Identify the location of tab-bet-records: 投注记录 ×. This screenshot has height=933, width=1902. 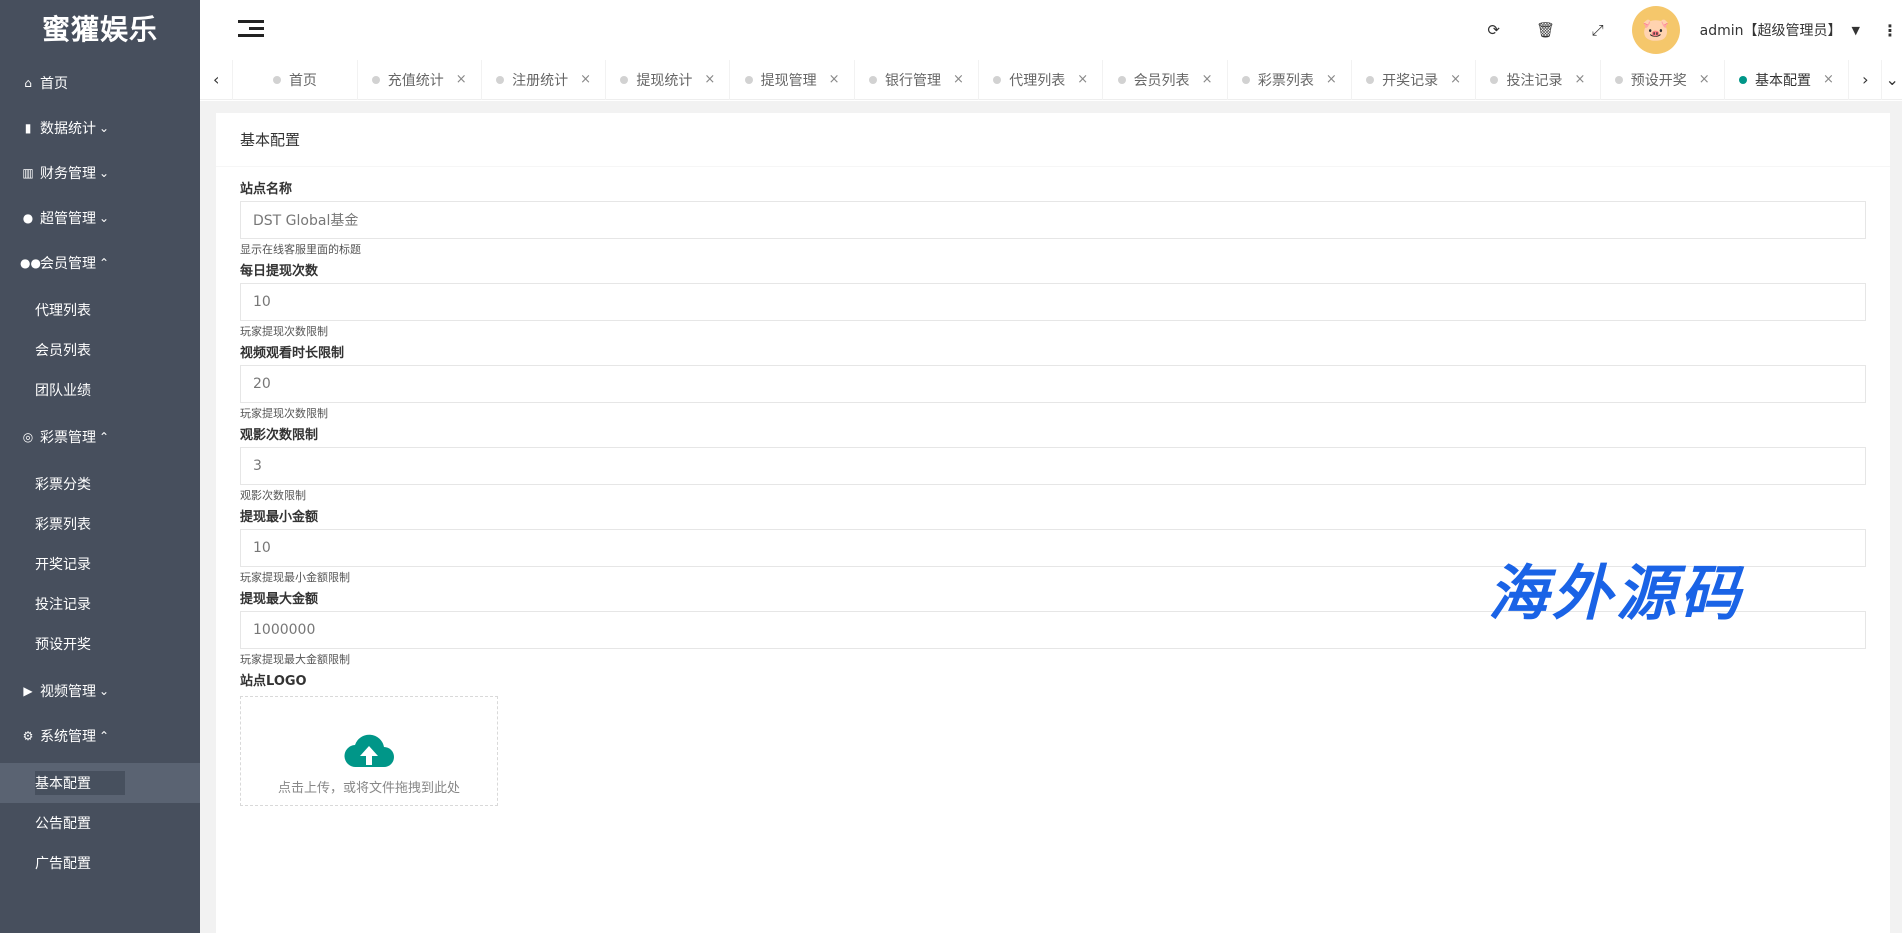
(1538, 79).